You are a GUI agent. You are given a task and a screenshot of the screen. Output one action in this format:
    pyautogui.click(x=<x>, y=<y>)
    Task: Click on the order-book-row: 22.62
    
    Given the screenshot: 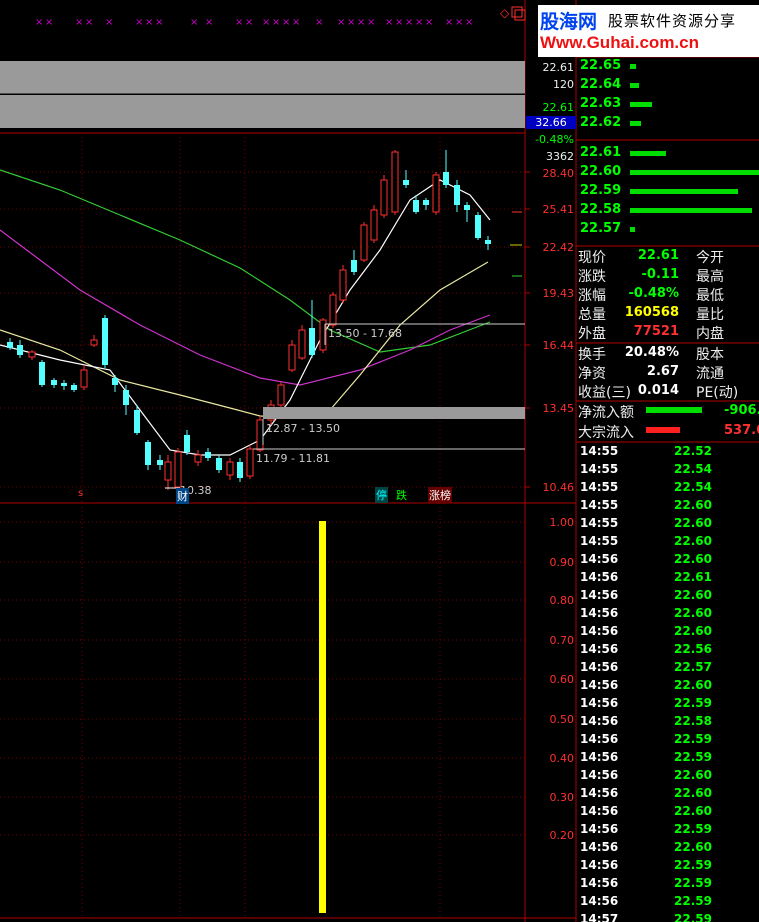 What is the action you would take?
    pyautogui.click(x=668, y=123)
    